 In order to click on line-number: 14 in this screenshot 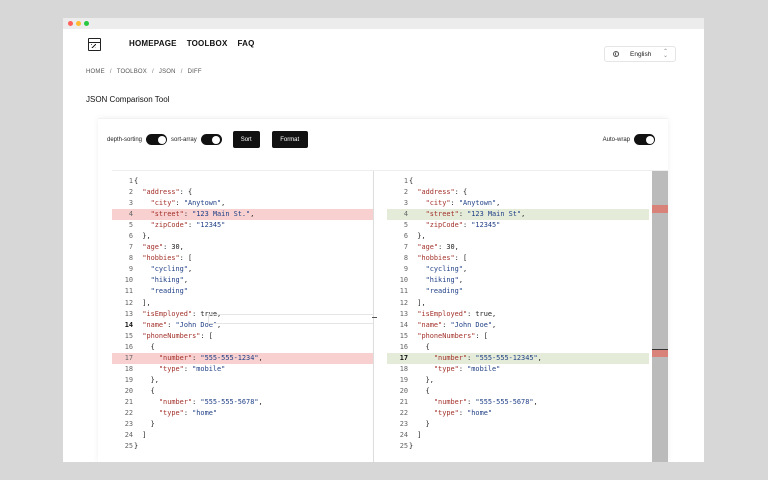, I will do `click(128, 324)`.